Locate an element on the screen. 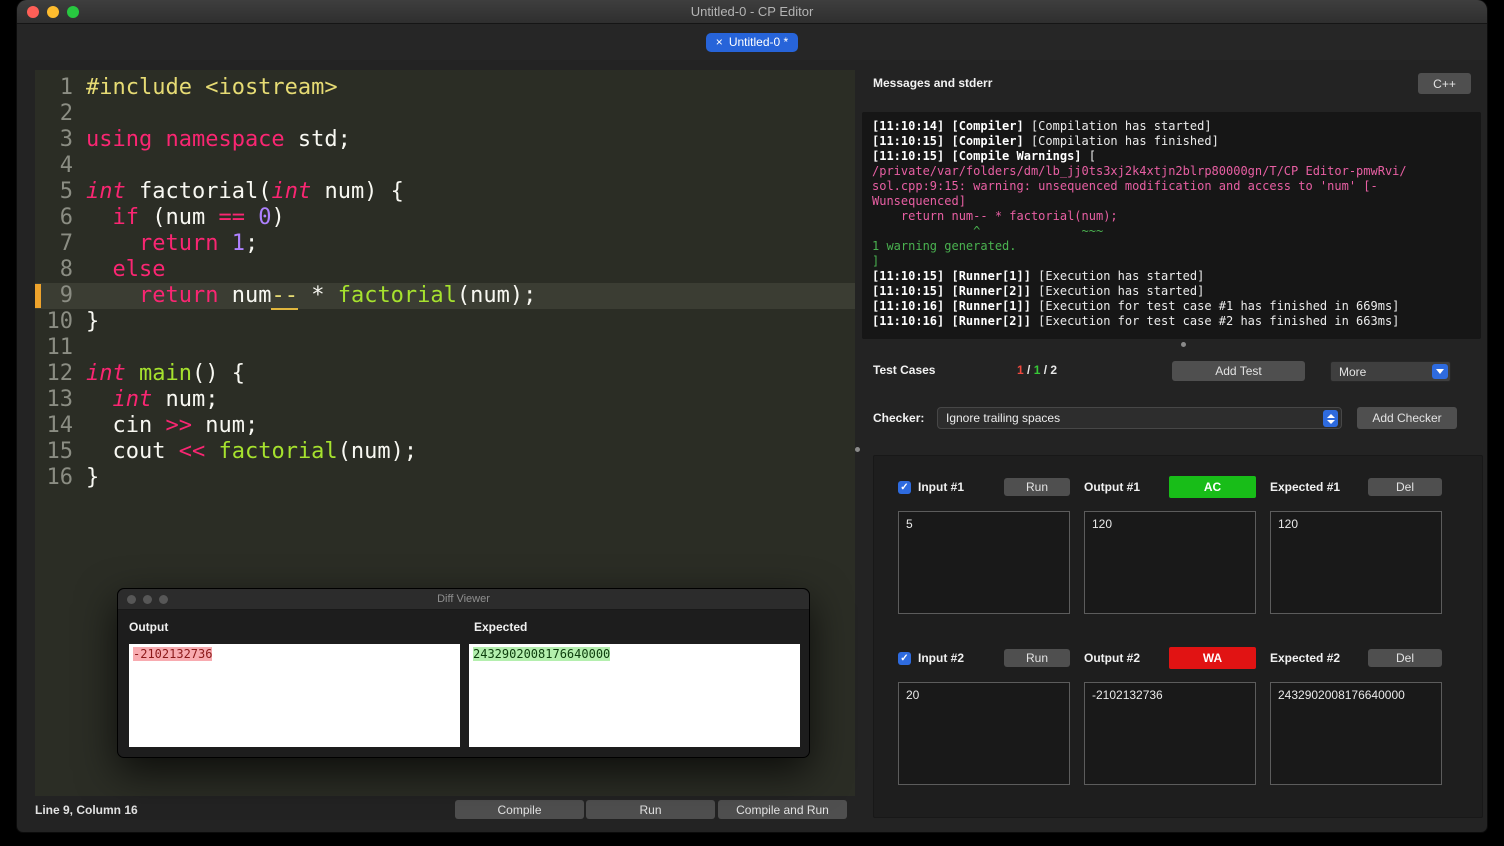 This screenshot has height=846, width=1504. console-line: ^ ~~~ is located at coordinates (988, 231).